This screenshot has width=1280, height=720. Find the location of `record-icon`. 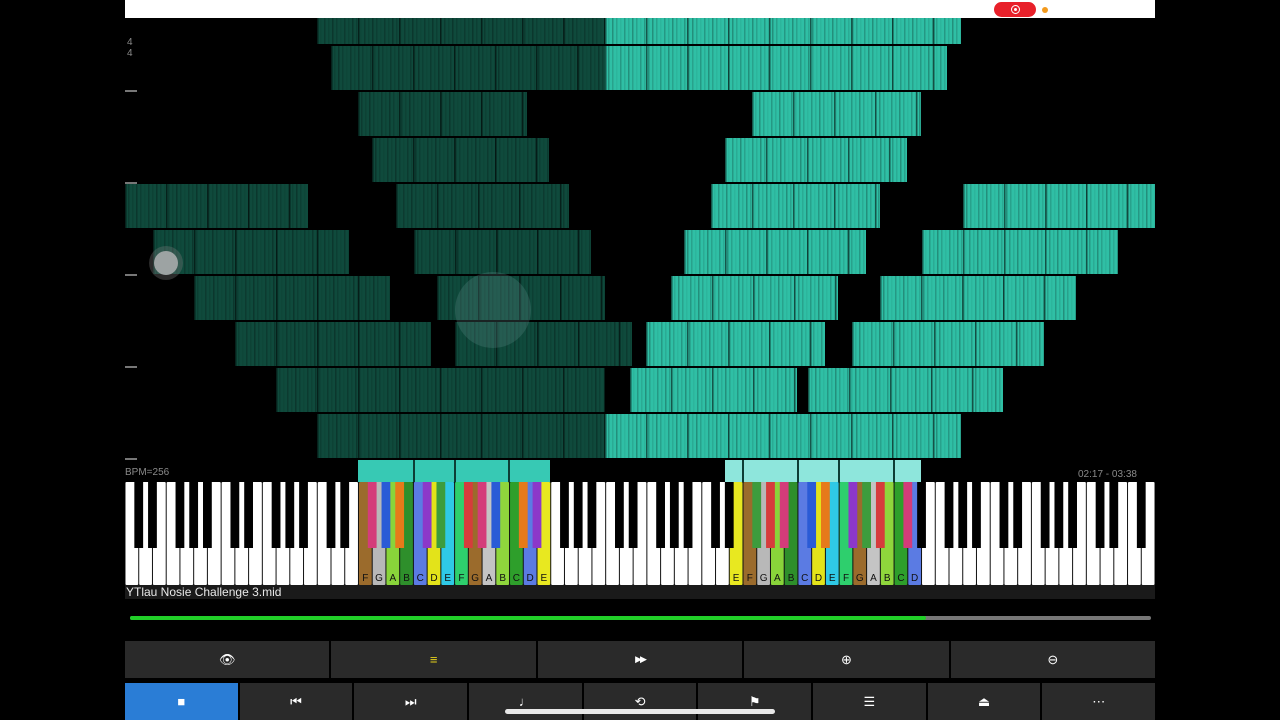

record-icon is located at coordinates (1015, 9).